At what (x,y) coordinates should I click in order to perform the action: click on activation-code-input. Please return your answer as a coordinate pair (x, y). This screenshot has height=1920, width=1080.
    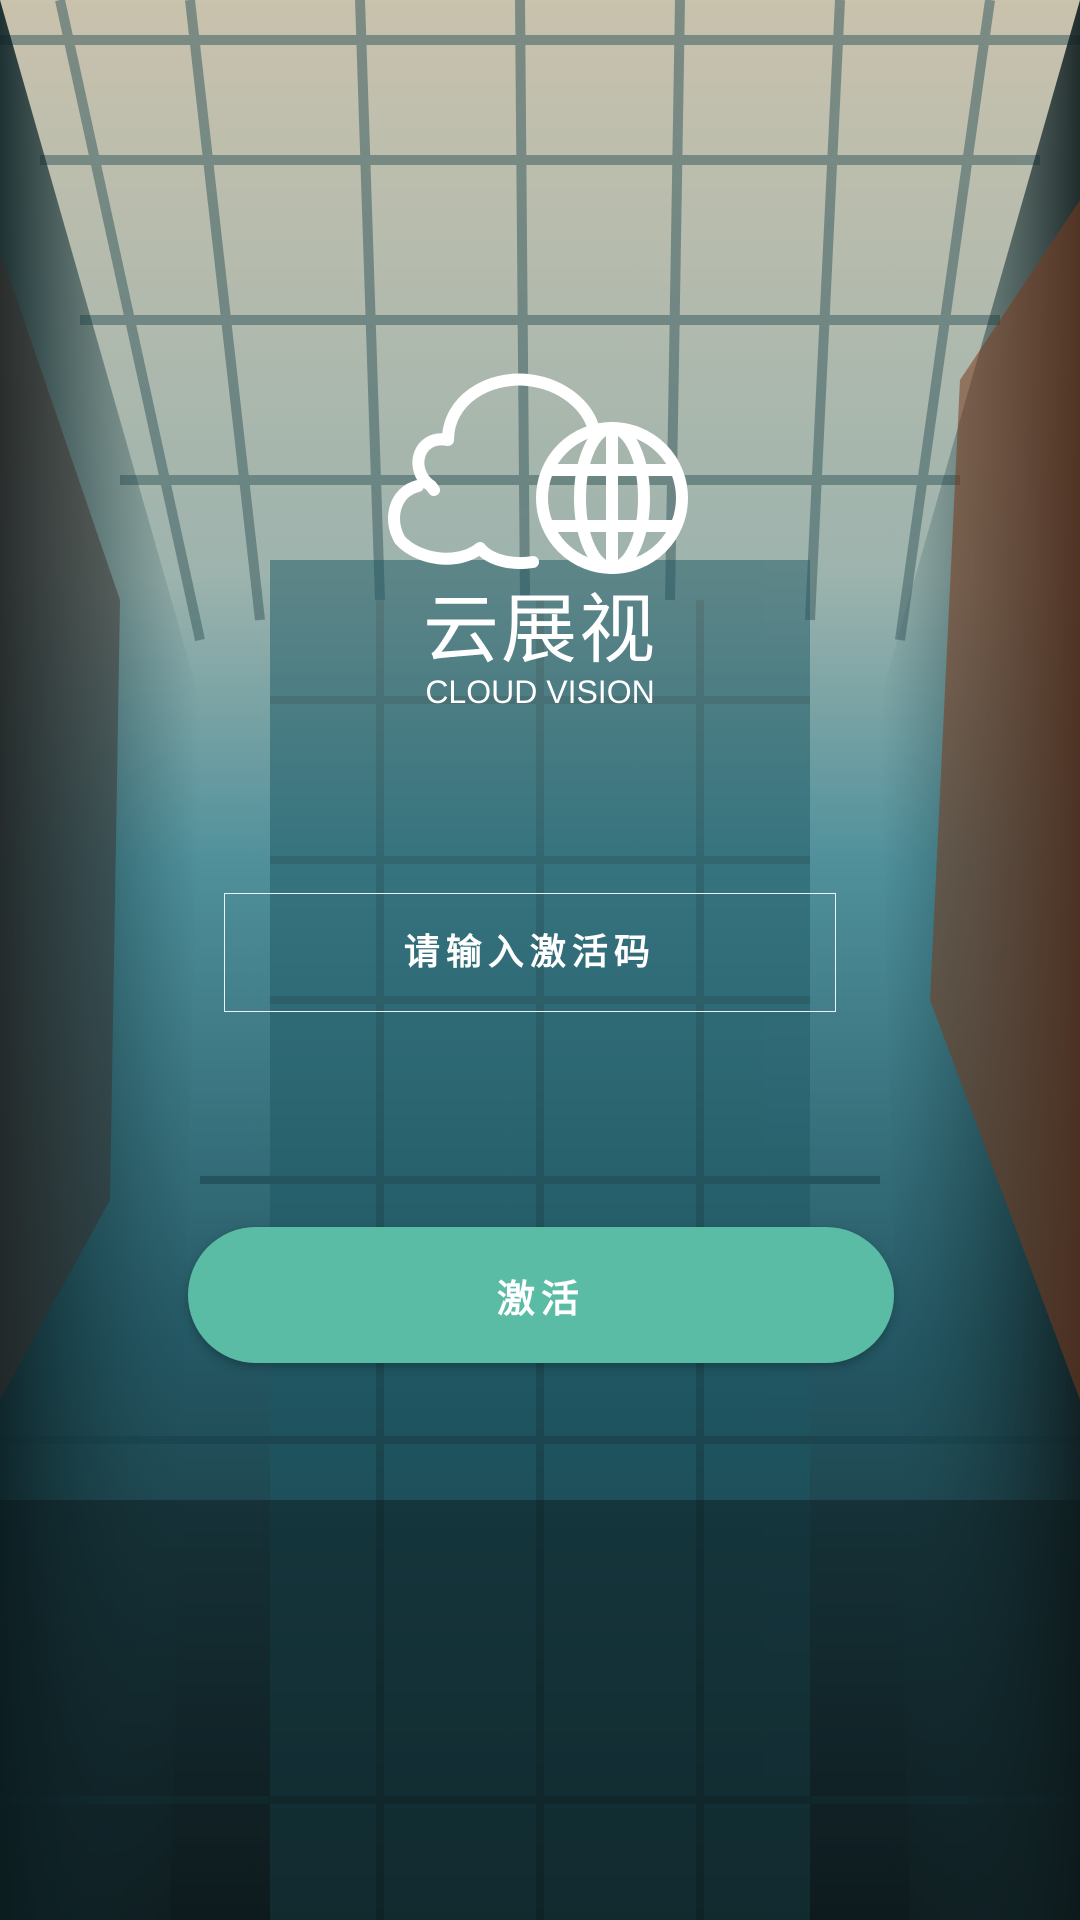
    Looking at the image, I should click on (530, 952).